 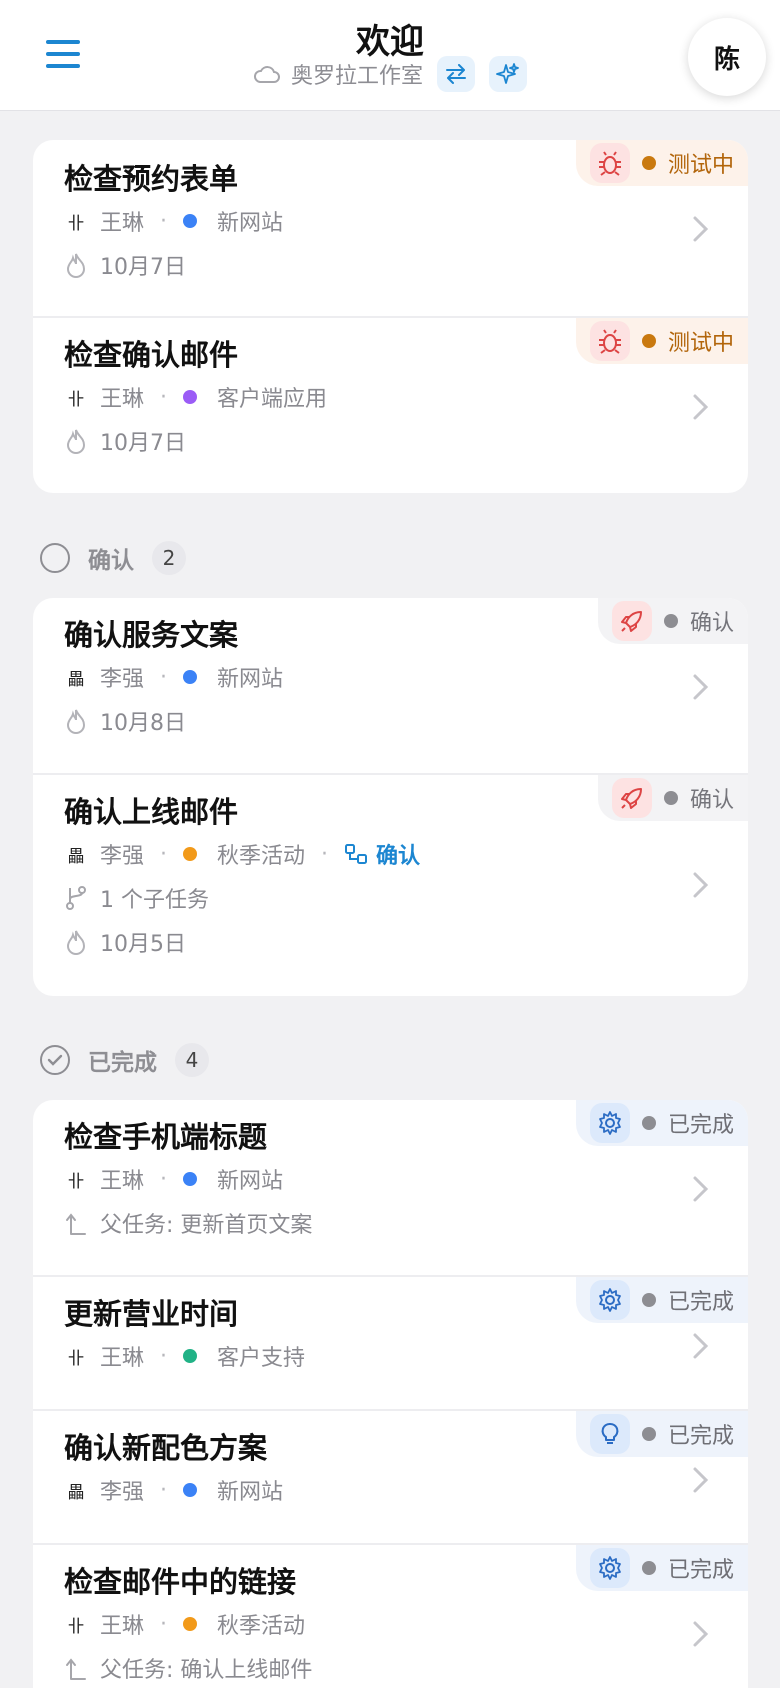 What do you see at coordinates (609, 1568) in the screenshot?
I see `gear-icon` at bounding box center [609, 1568].